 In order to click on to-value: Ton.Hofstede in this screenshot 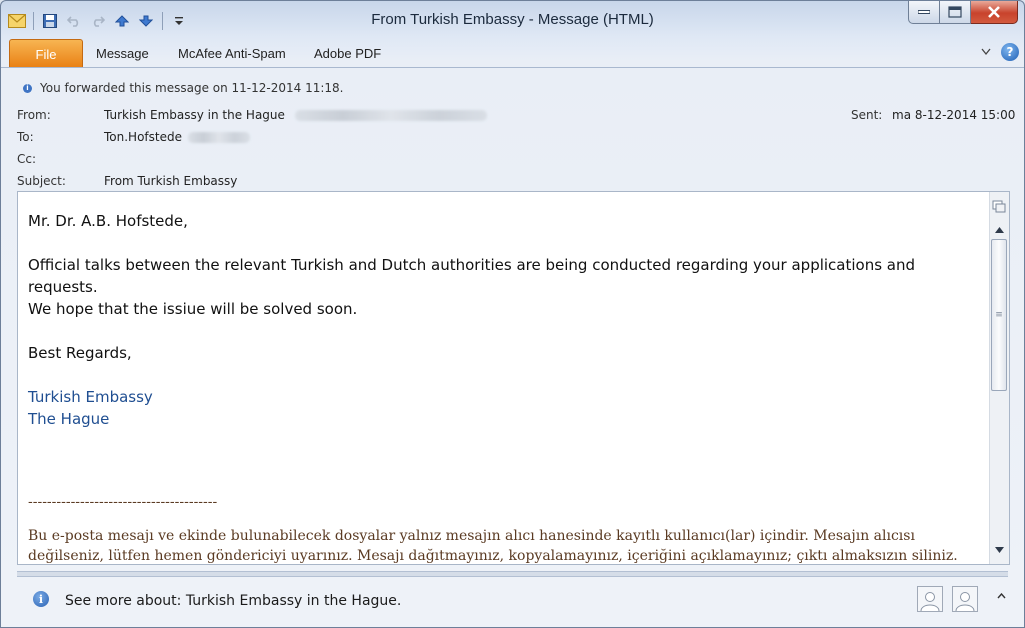, I will do `click(177, 137)`.